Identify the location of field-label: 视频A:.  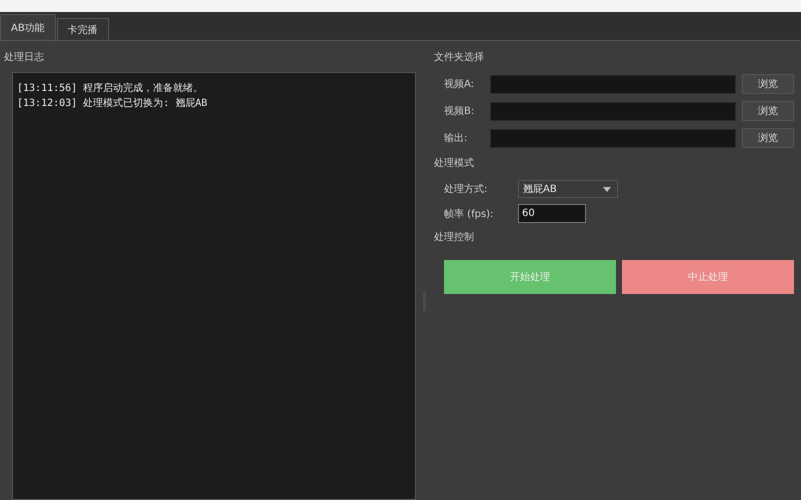
(460, 84).